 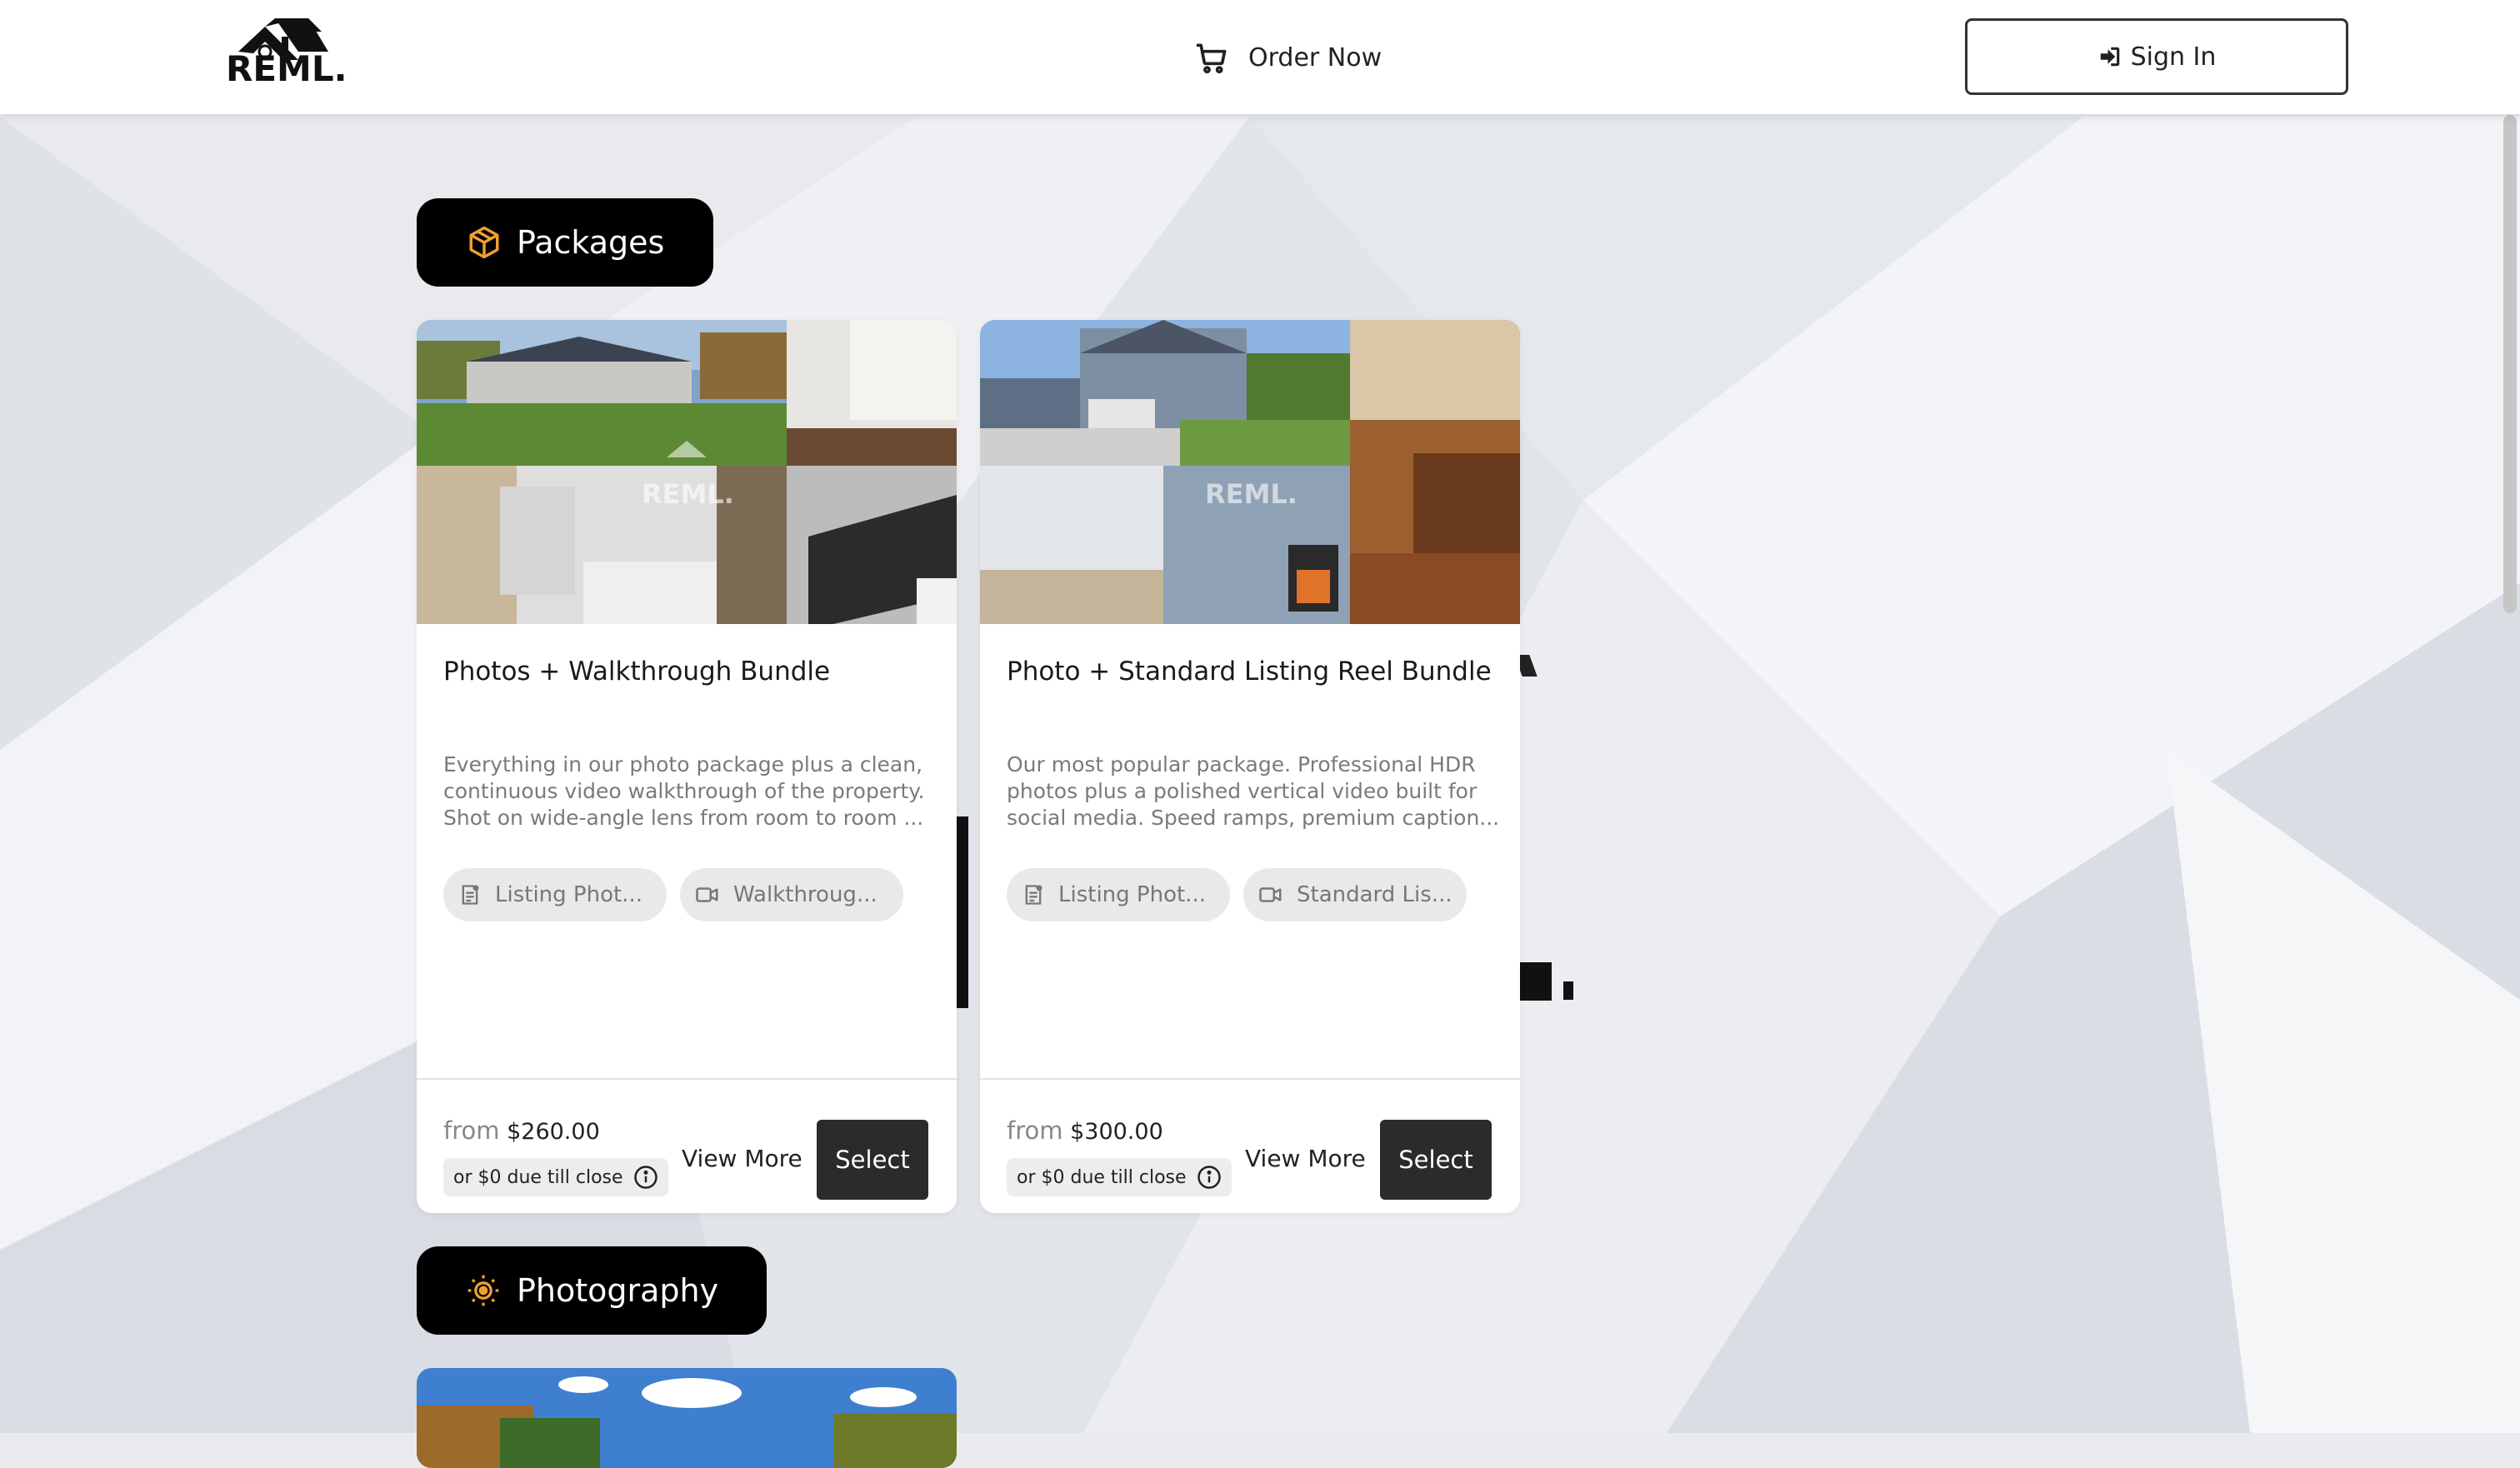 I want to click on photography-card-image, so click(x=687, y=1418).